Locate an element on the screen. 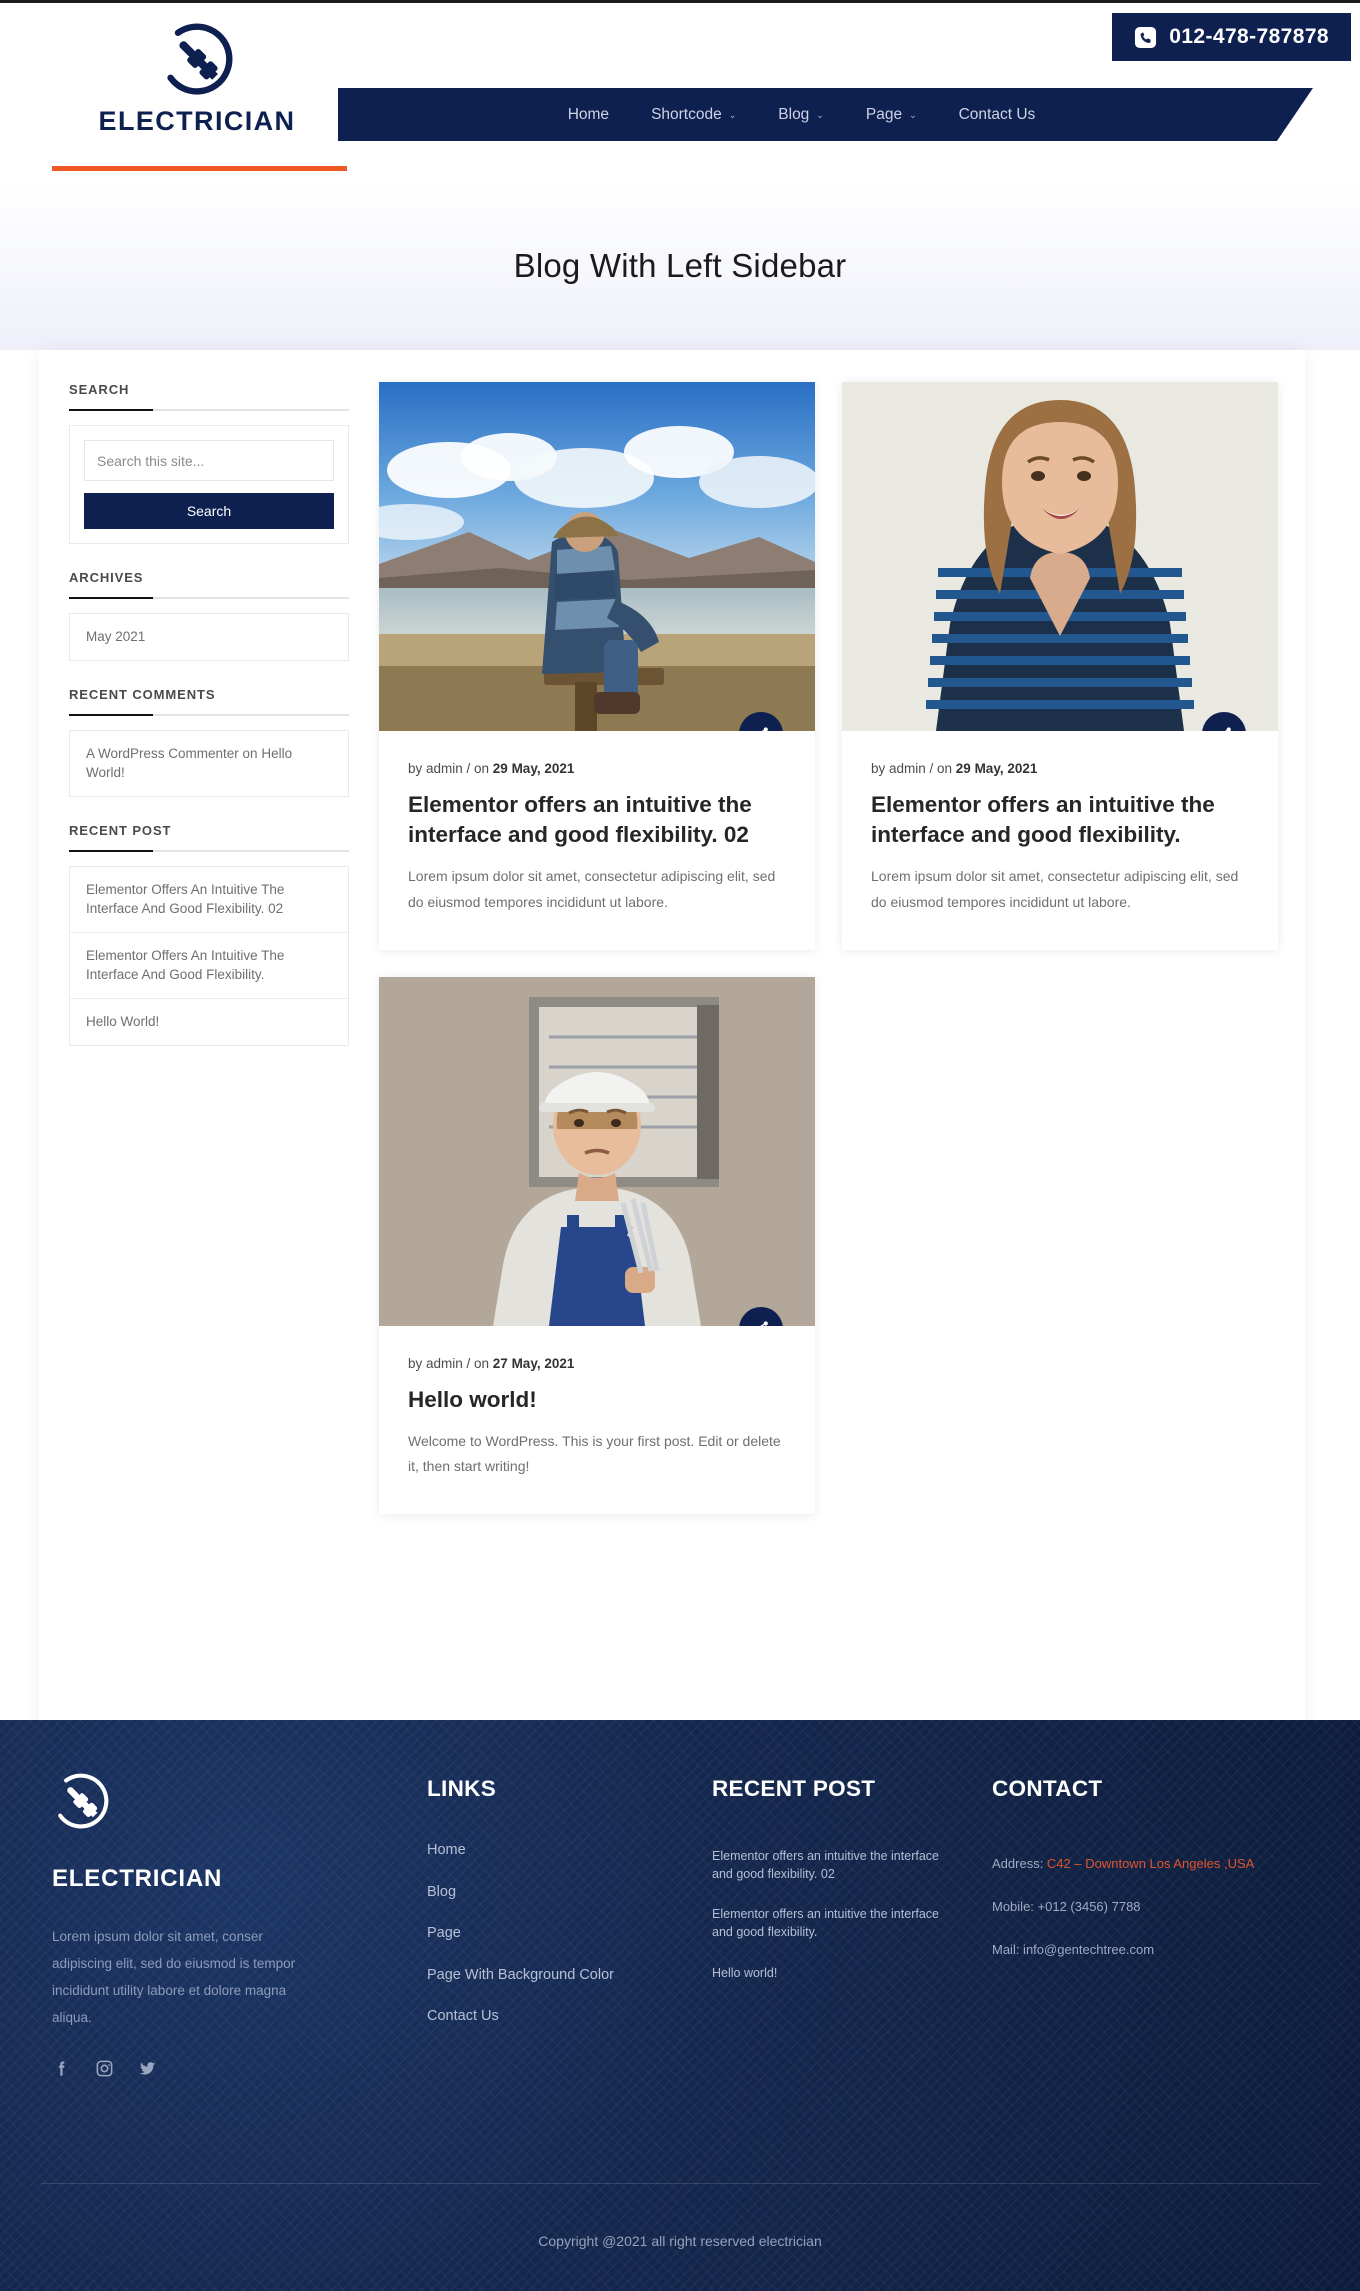  footer-contact-mobile: Mobile: +012 (3456) 7788 is located at coordinates (1132, 1907).